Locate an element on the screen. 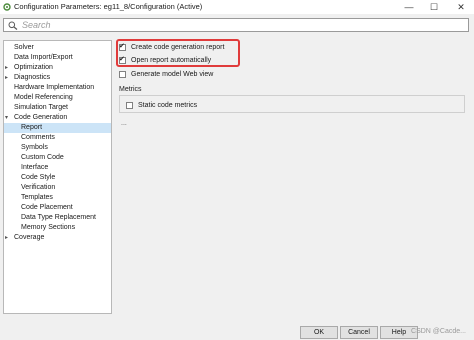 The image size is (474, 340). search-placeholder: Search is located at coordinates (36, 25).